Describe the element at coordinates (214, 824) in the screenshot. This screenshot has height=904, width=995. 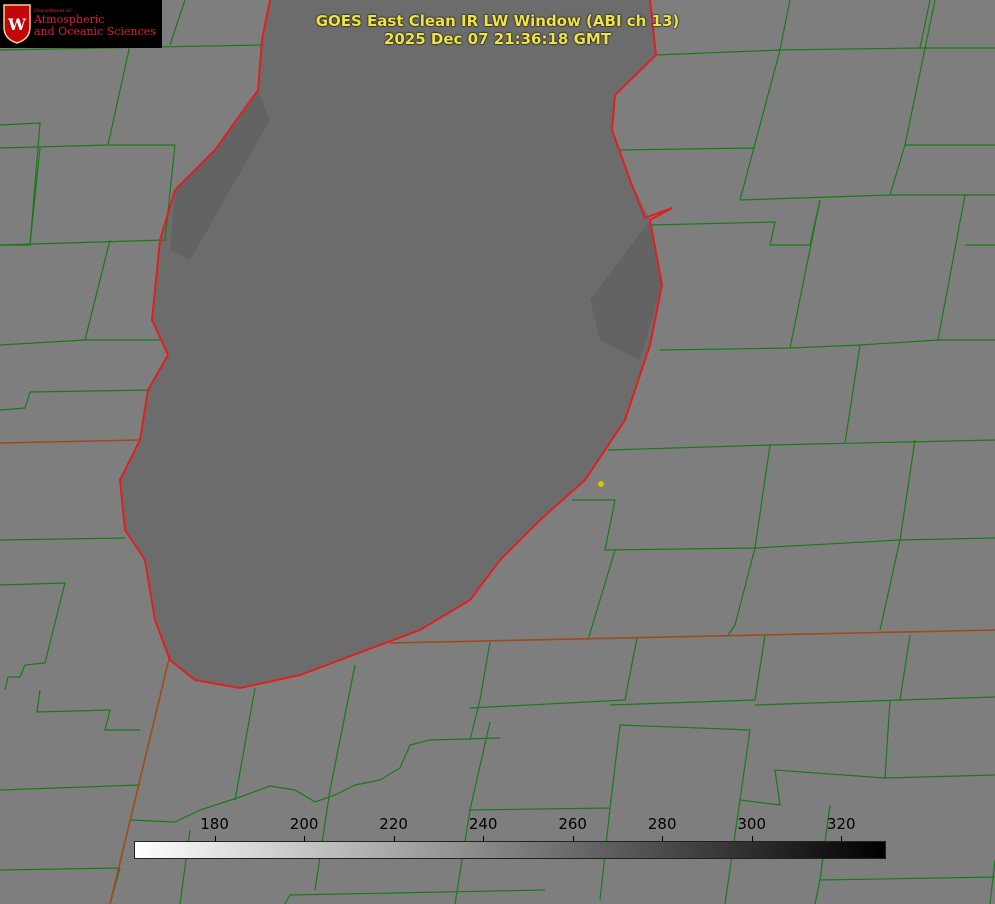
I see `colorbar-tick-label: 180` at that location.